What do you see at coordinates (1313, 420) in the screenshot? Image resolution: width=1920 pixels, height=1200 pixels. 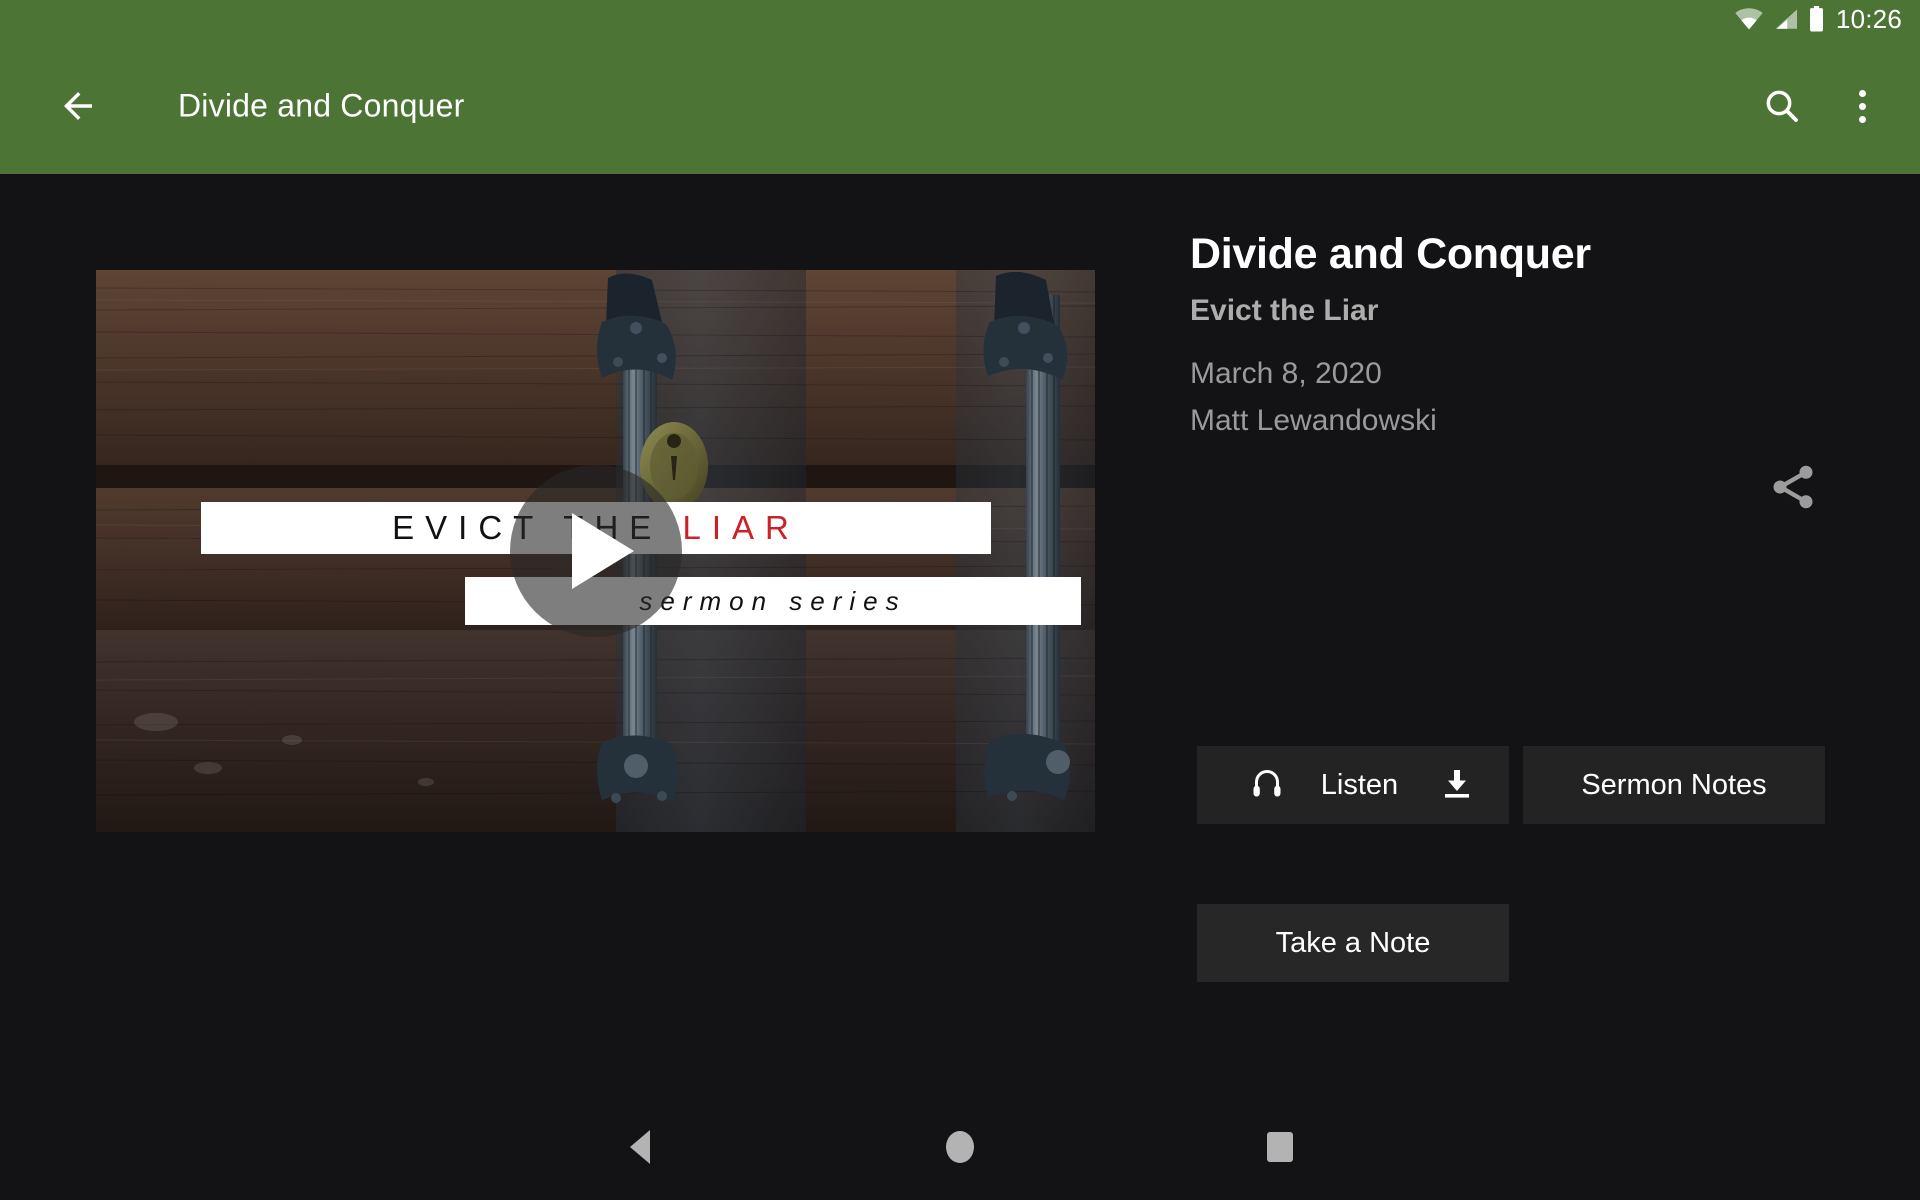 I see `sermon-speaker: Matt Lewandowski` at bounding box center [1313, 420].